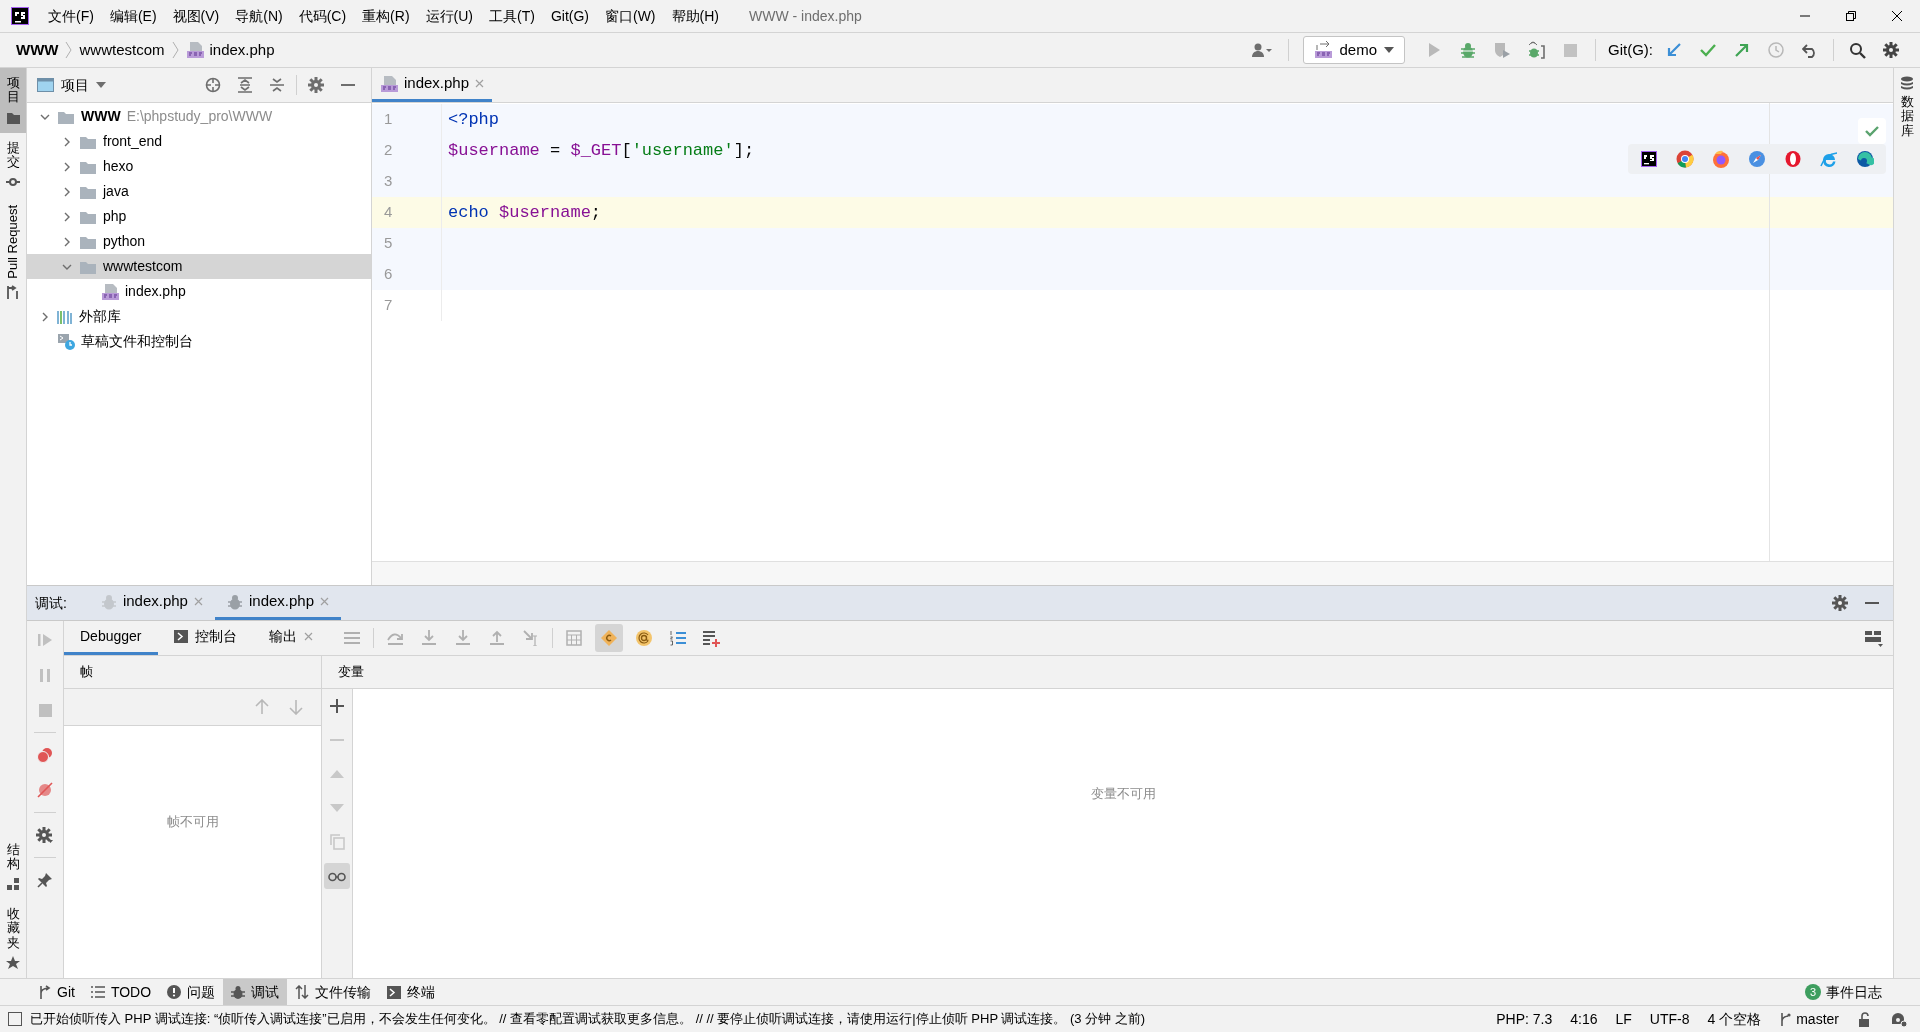 Image resolution: width=1920 pixels, height=1032 pixels. I want to click on tree-item: python, so click(199, 241).